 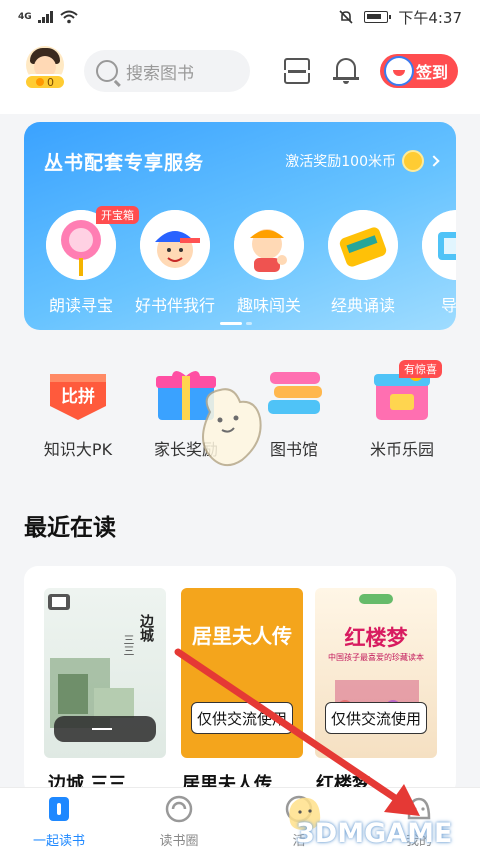 What do you see at coordinates (105, 673) in the screenshot?
I see `book-cover-biancheng: 边城 三三` at bounding box center [105, 673].